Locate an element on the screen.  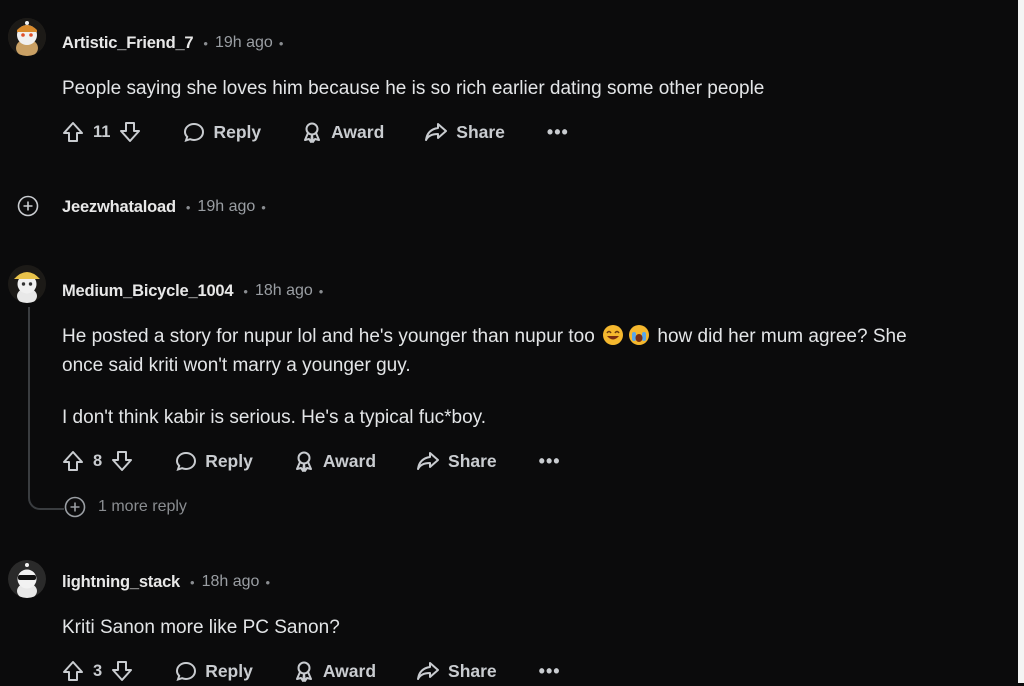
author-name: Medium_Bicycle_1004 is located at coordinates (148, 291).